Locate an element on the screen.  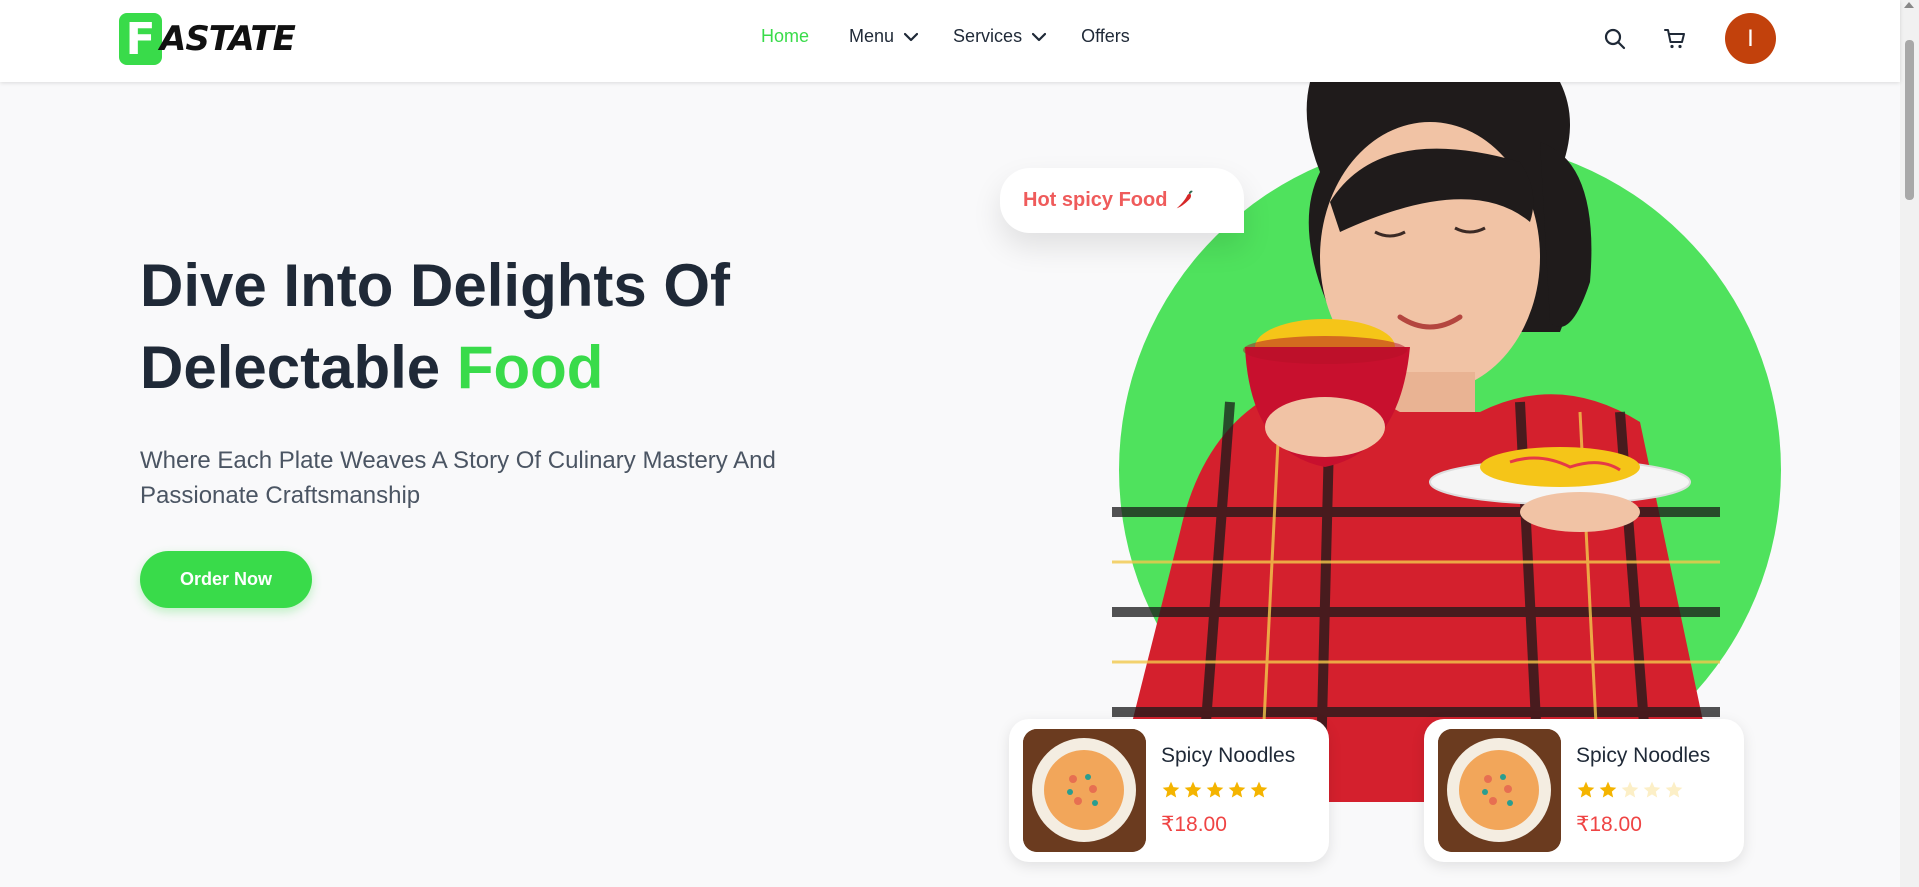
hero-title-highlight: Food is located at coordinates (530, 367).